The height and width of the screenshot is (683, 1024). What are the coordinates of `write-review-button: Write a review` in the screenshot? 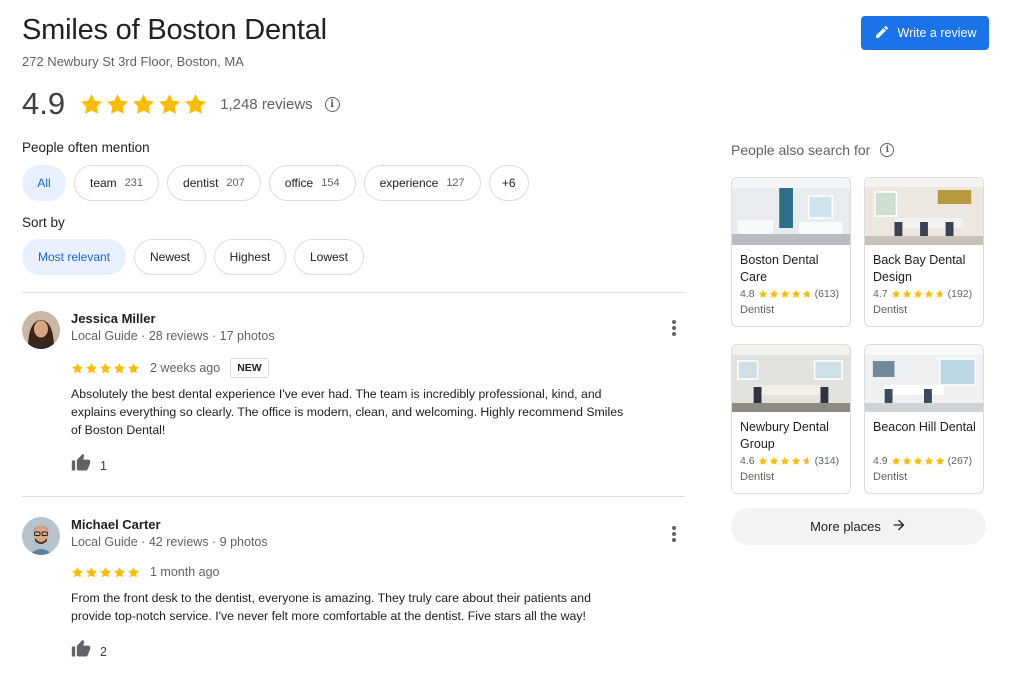 It's located at (925, 33).